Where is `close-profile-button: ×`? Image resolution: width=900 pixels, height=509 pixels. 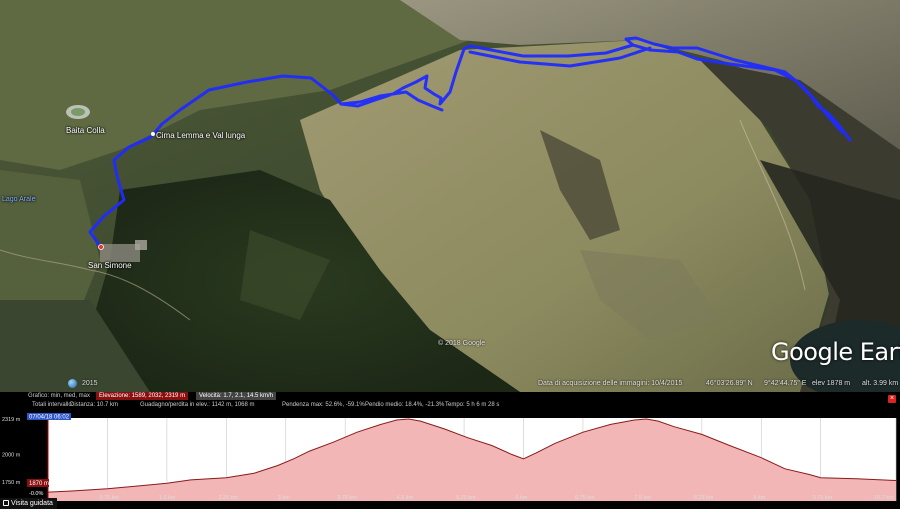 close-profile-button: × is located at coordinates (892, 399).